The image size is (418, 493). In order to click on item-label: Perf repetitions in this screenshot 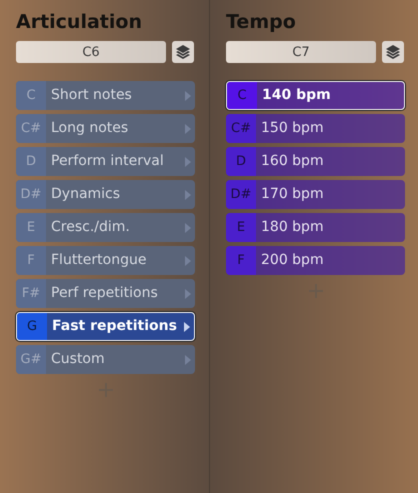, I will do `click(104, 293)`.